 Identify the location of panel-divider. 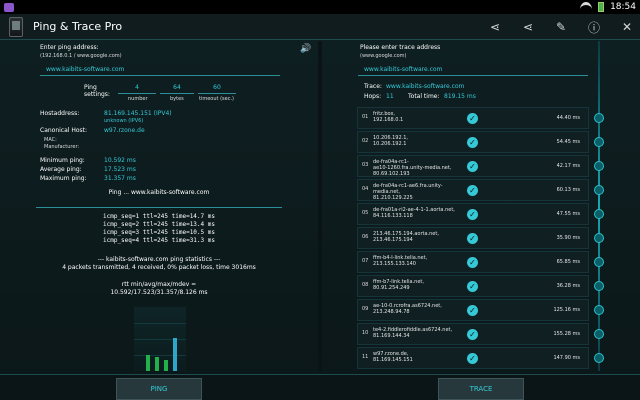
(320, 206).